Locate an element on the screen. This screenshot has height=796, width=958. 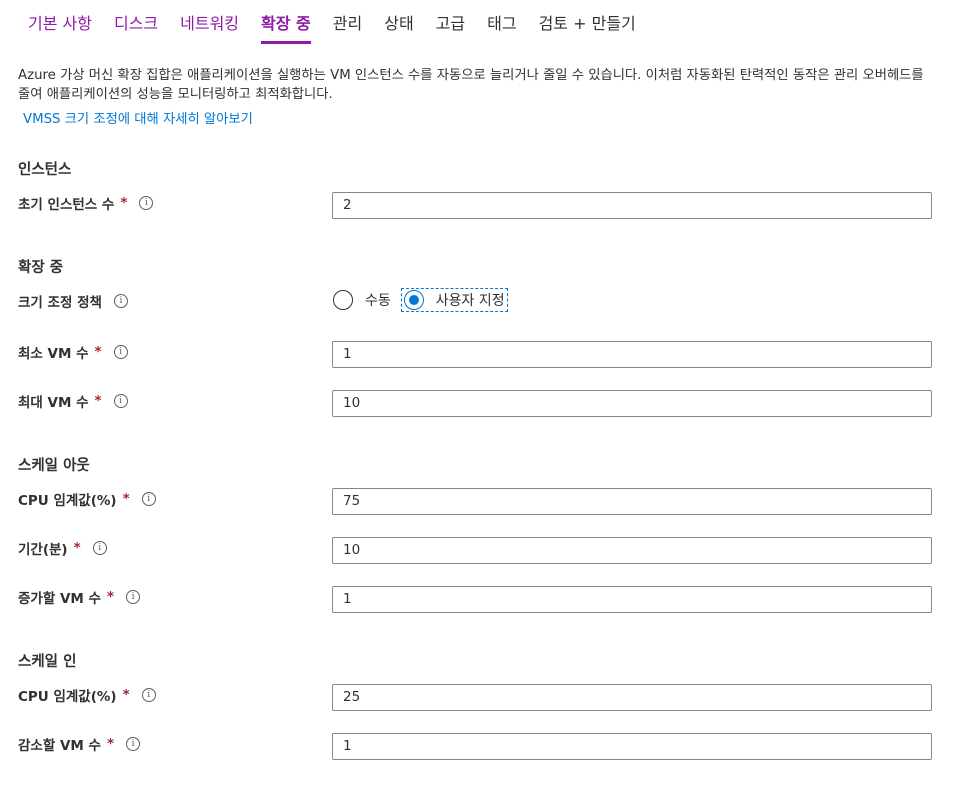
radio-label: 사용자 지정 is located at coordinates (470, 301).